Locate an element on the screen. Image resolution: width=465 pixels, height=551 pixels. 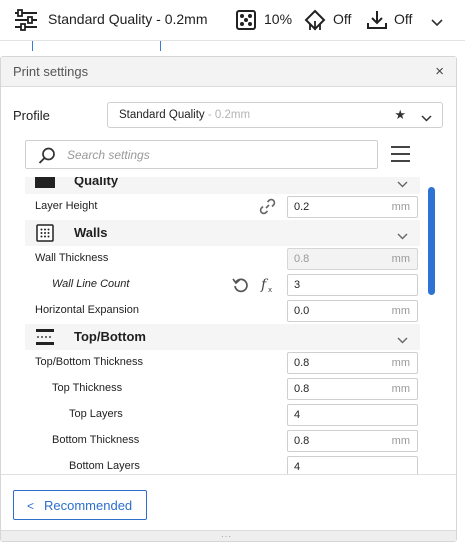
setting-top-bottom-thickness: Top/Bottom Thickness 0.8 mm is located at coordinates (222, 363).